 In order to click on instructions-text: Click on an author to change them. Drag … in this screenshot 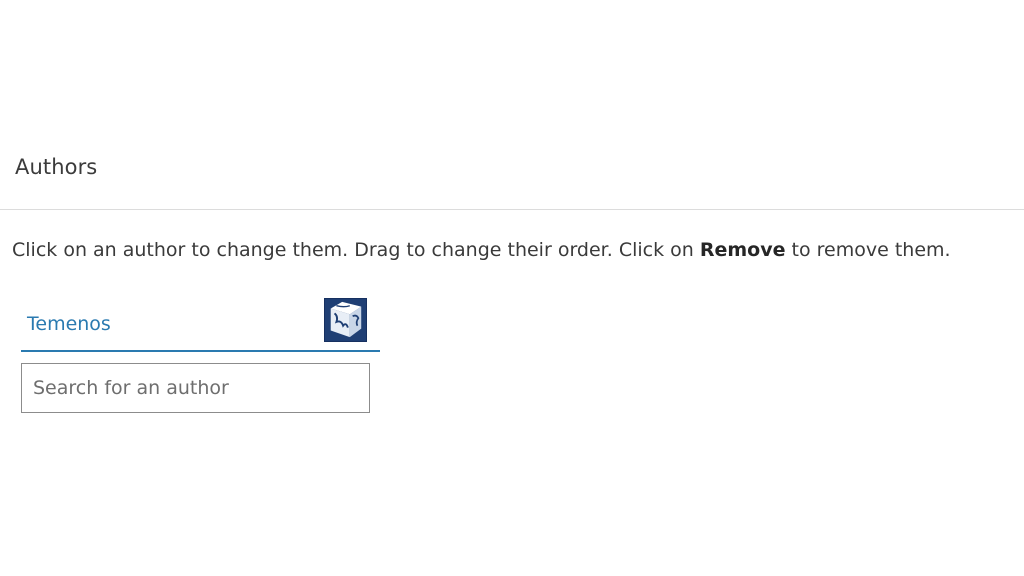, I will do `click(481, 250)`.